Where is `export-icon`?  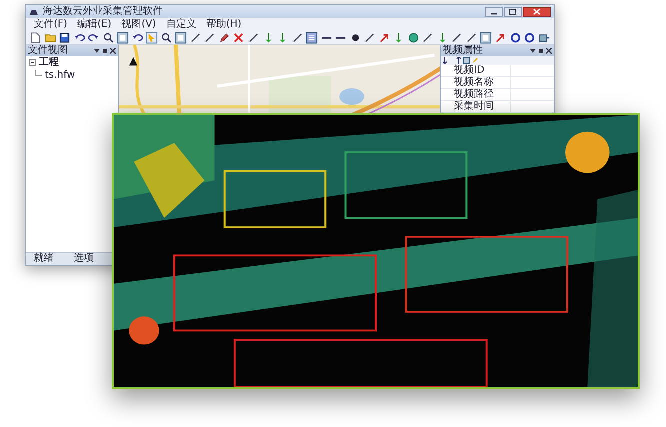 export-icon is located at coordinates (544, 38).